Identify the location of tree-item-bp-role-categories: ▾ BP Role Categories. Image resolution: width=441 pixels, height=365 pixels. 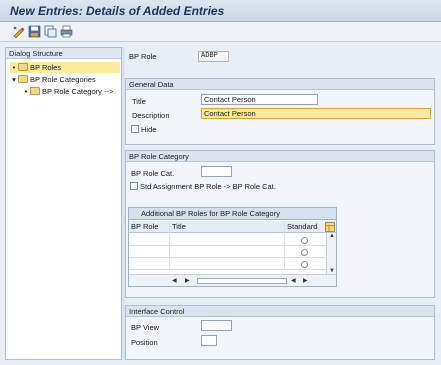
(53, 79).